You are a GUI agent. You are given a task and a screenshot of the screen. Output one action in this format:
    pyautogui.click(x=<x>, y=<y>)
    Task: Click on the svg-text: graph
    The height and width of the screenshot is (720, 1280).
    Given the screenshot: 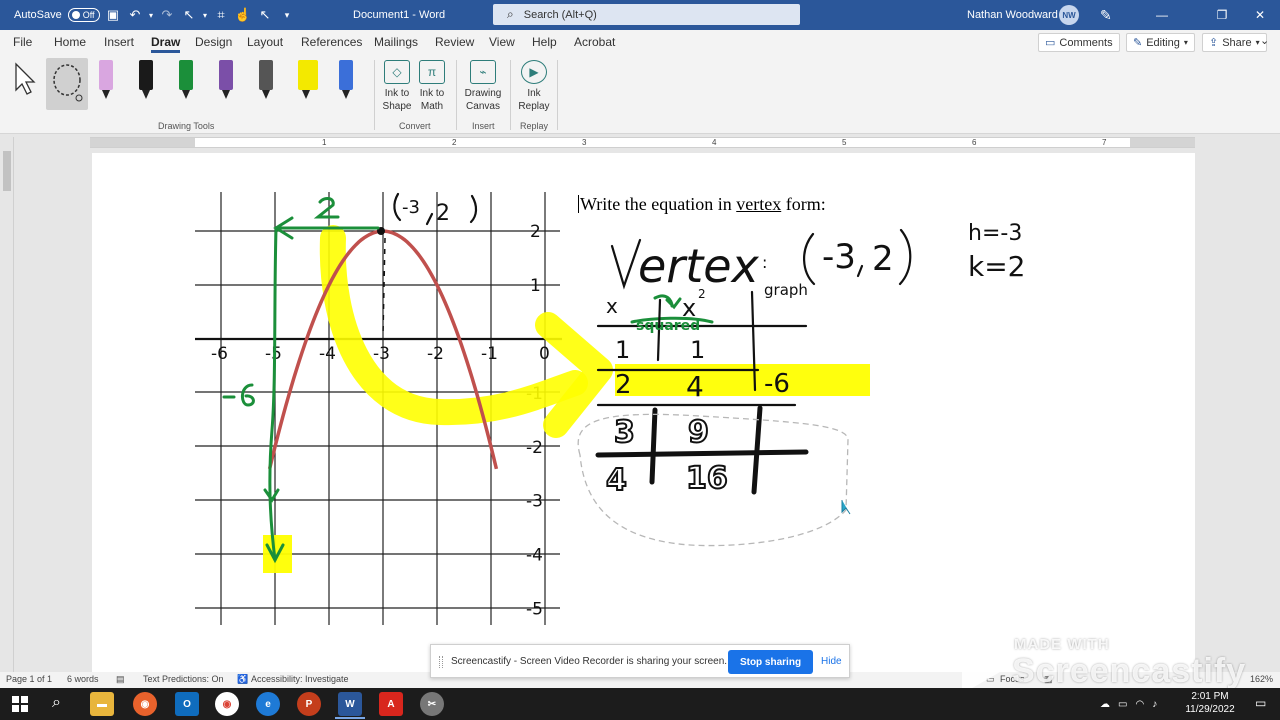 What is the action you would take?
    pyautogui.click(x=786, y=290)
    